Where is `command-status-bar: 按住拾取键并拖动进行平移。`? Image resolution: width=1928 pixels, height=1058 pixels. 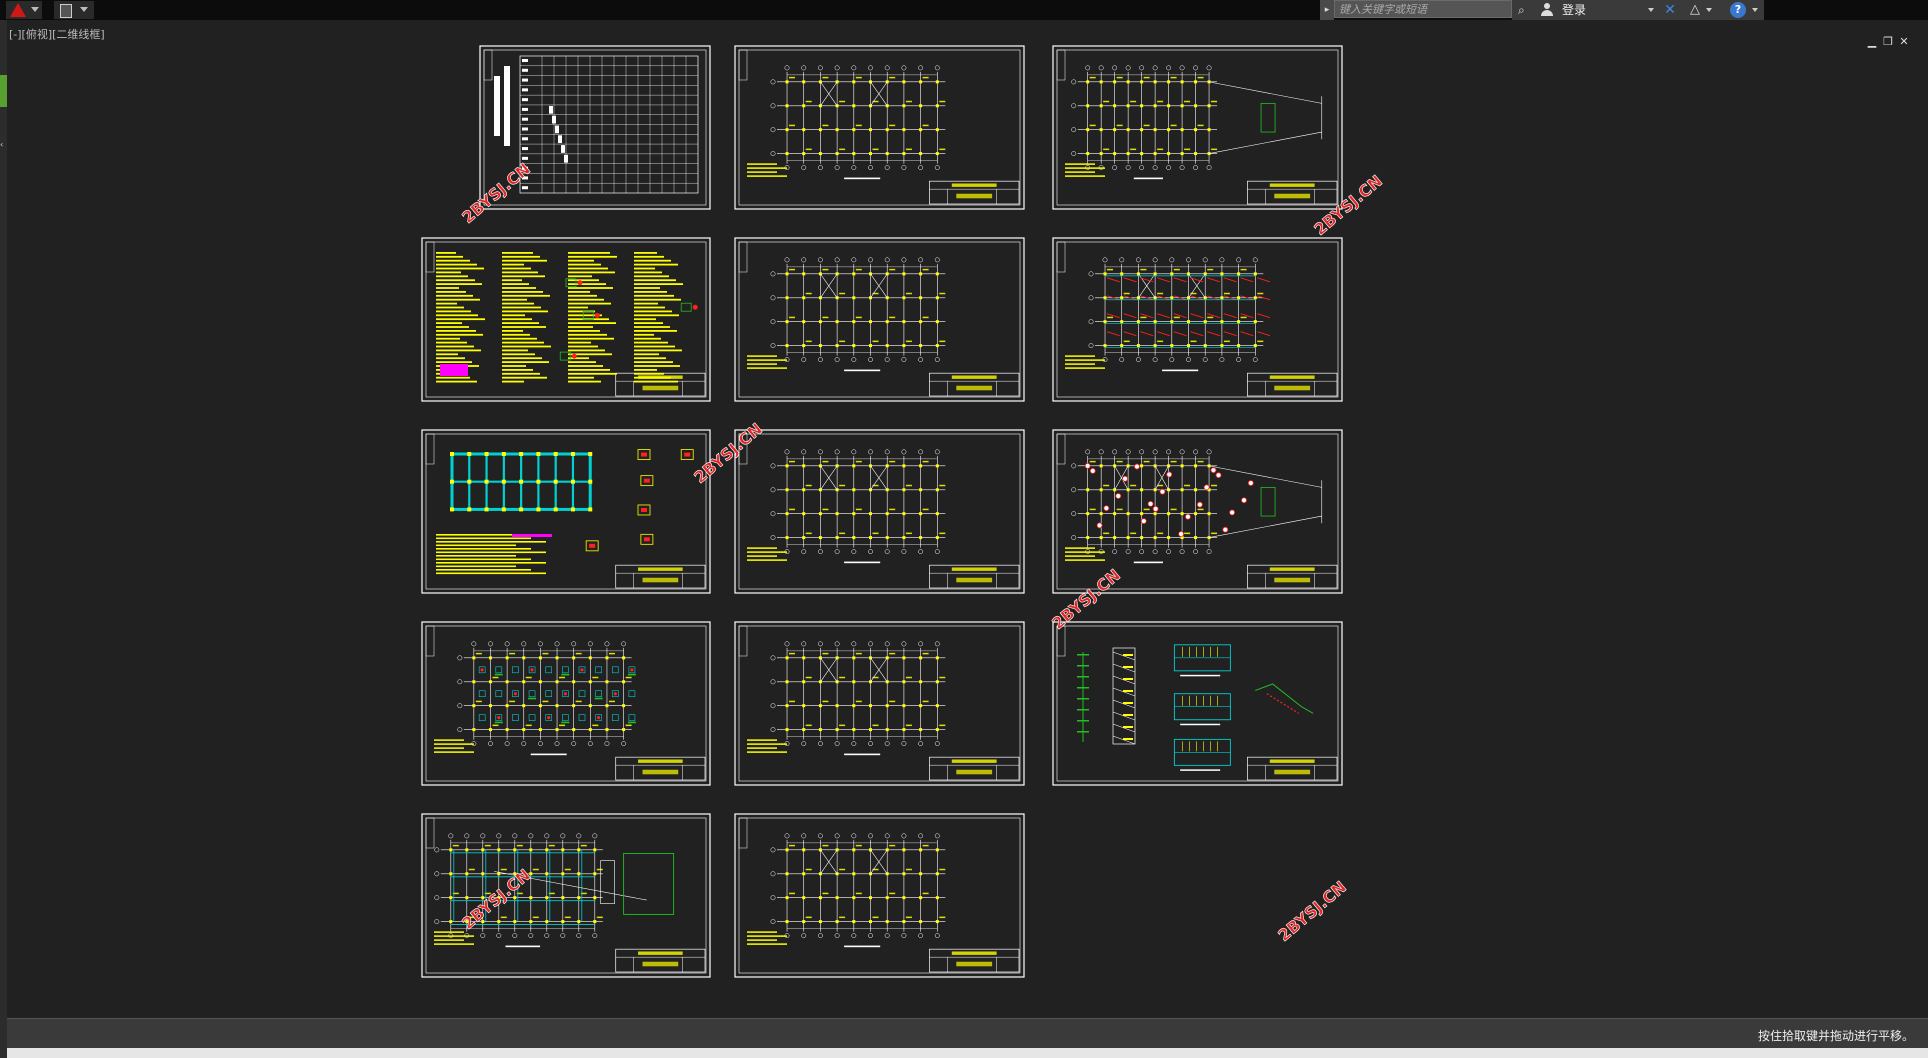 command-status-bar: 按住拾取键并拖动进行平移。 is located at coordinates (967, 1033).